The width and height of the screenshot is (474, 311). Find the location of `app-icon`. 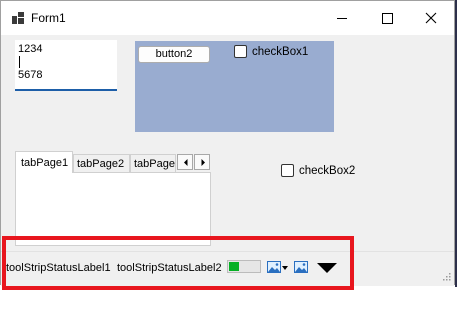

app-icon is located at coordinates (18, 18).